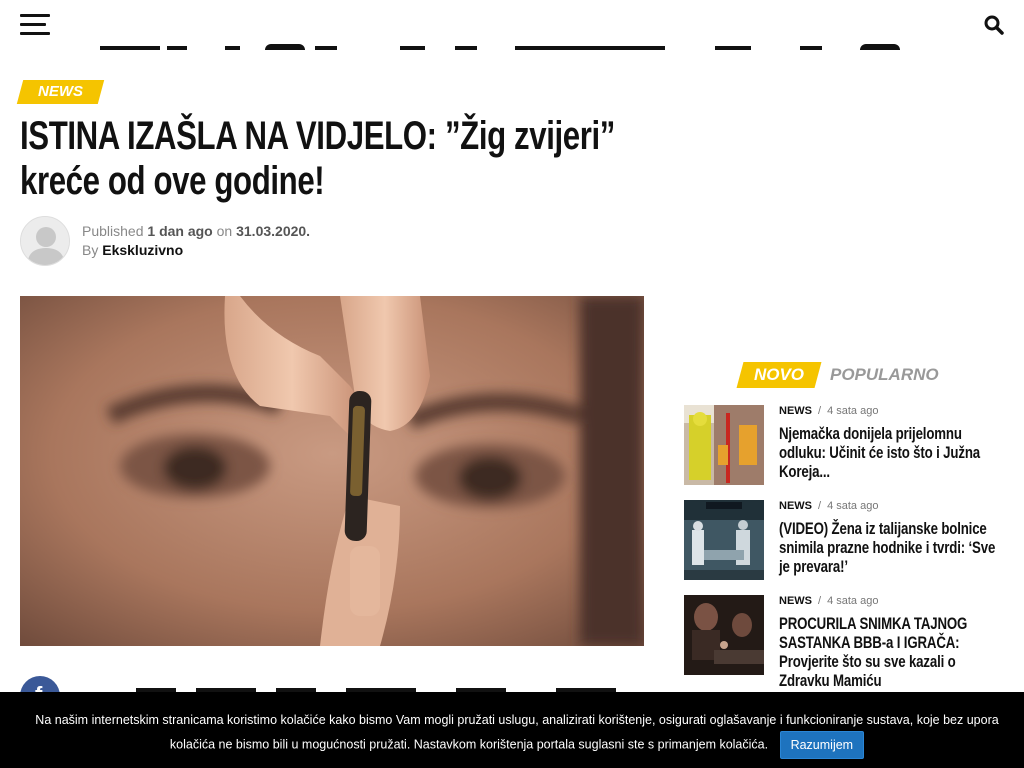  Describe the element at coordinates (822, 745) in the screenshot. I see `accept-cookies-button: Razumijem` at that location.